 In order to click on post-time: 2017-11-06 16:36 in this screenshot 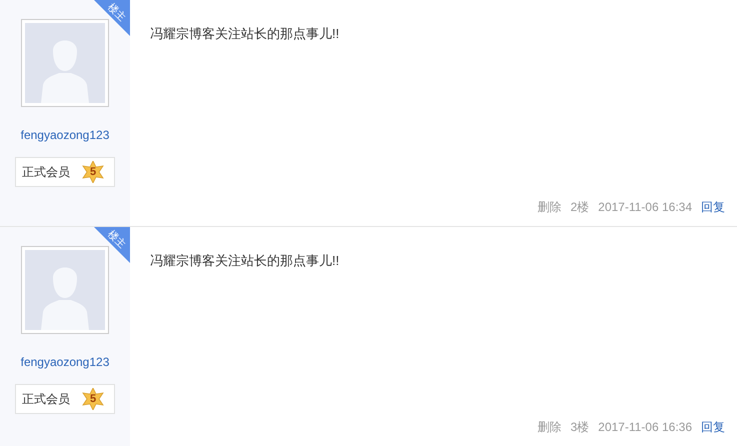, I will do `click(645, 427)`.